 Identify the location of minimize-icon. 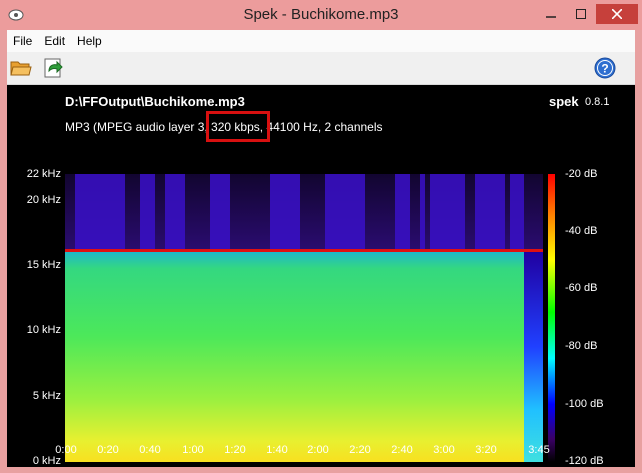
(551, 17).